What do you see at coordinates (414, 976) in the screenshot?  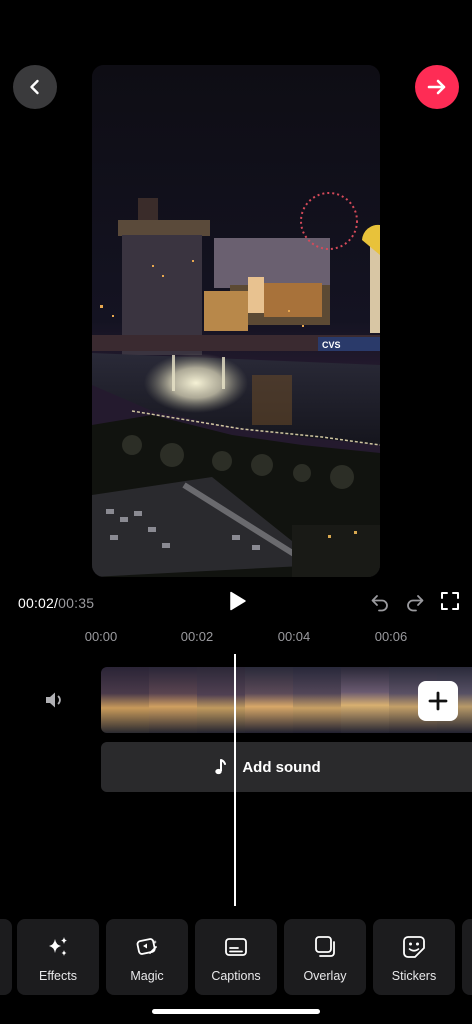 I see `stickers-label: Stickers` at bounding box center [414, 976].